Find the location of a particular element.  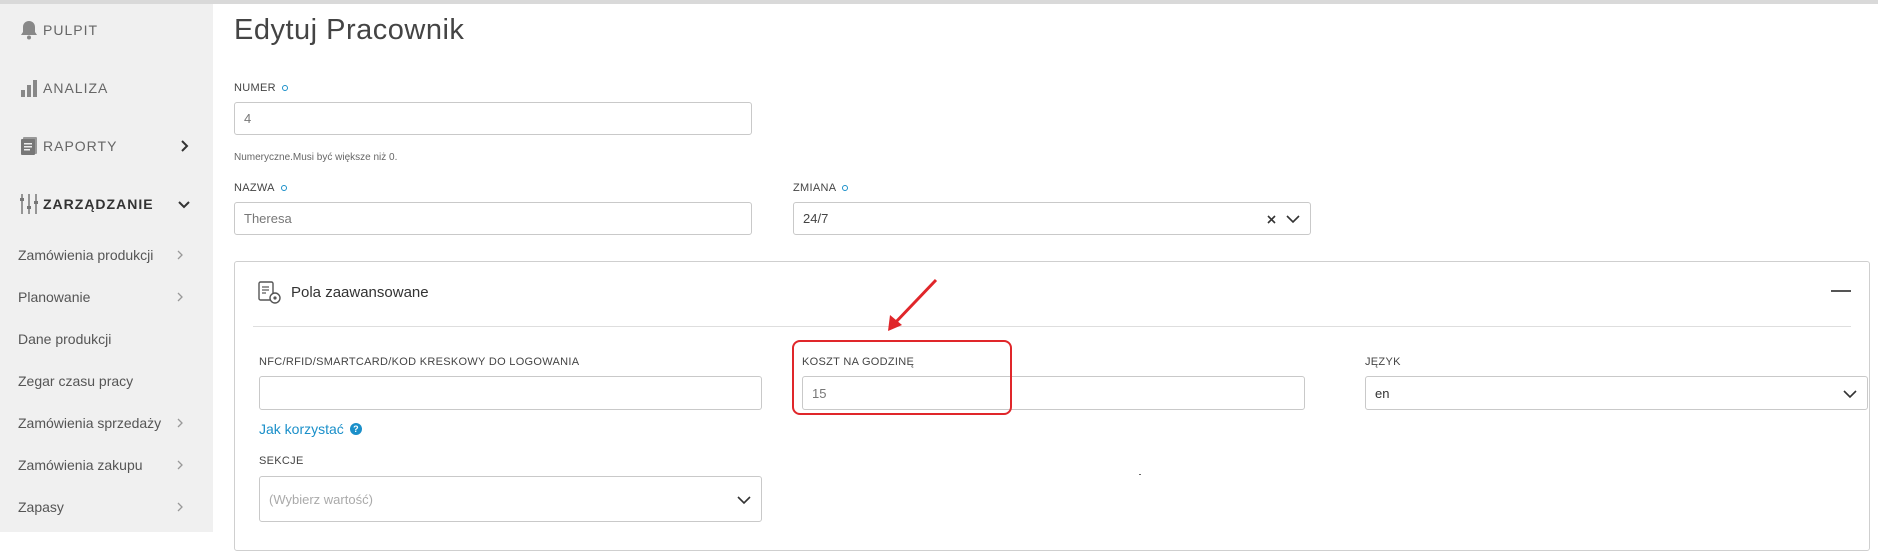

annotation-arrow-icon is located at coordinates (913, 304).